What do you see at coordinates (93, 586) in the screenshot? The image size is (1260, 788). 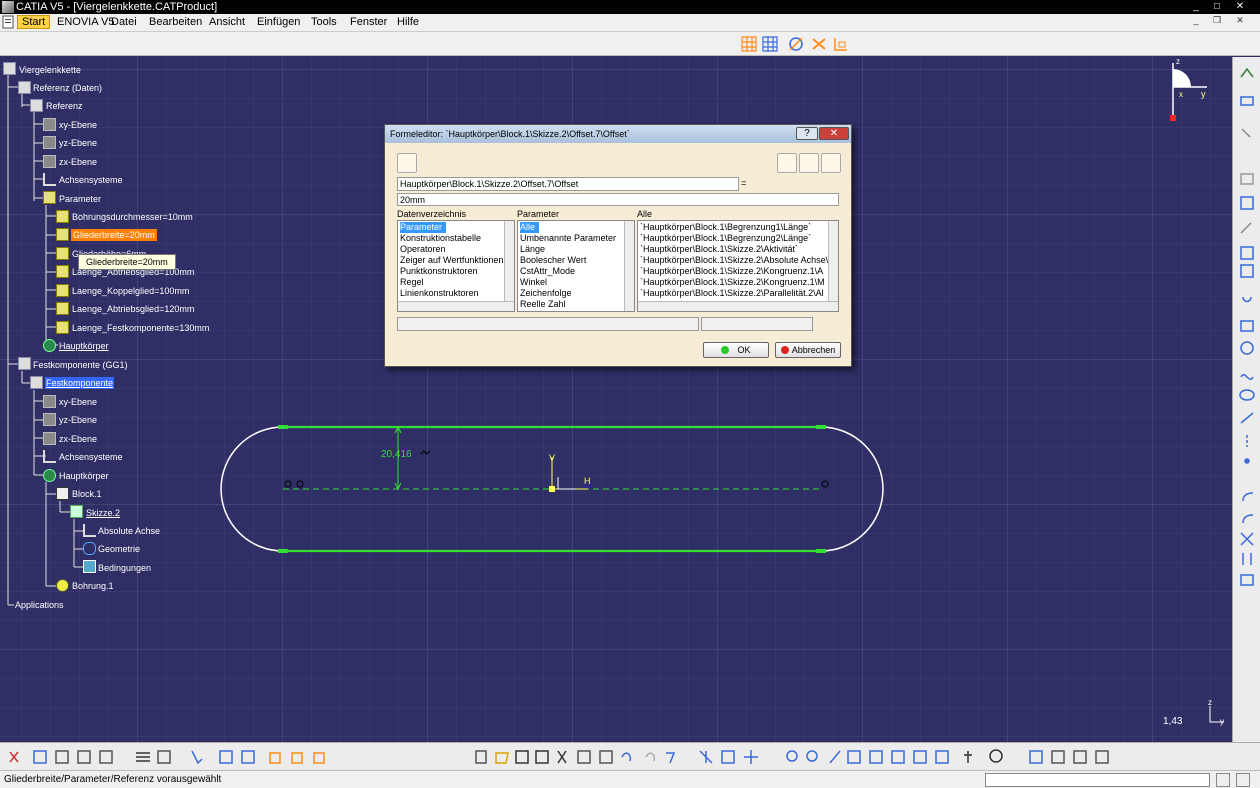 I see `tree-node-bohrung1: Bohrung.1` at bounding box center [93, 586].